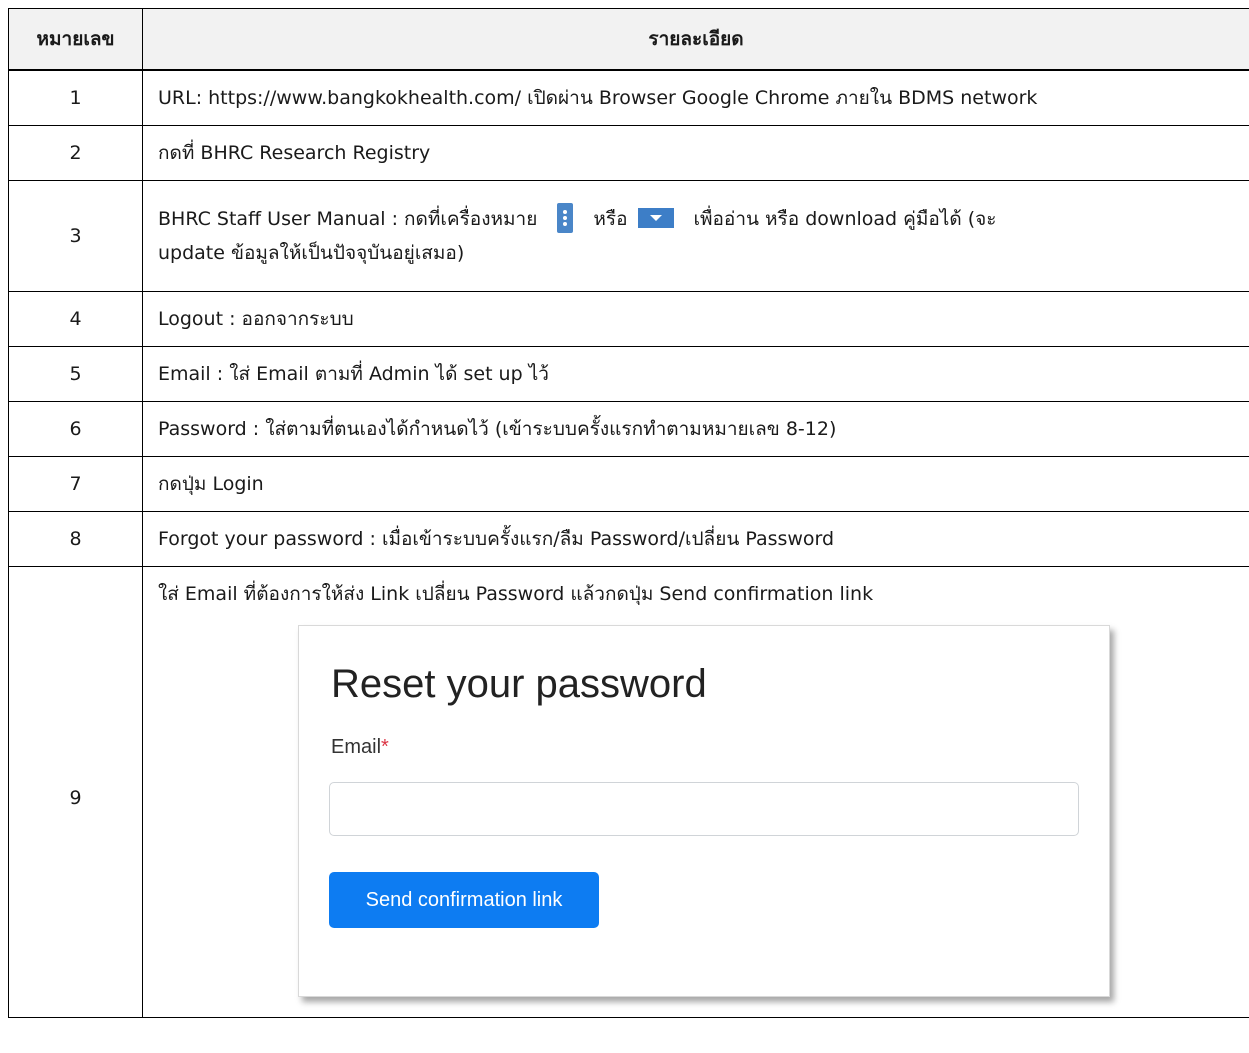  Describe the element at coordinates (75, 236) in the screenshot. I see `row-number: 3` at that location.